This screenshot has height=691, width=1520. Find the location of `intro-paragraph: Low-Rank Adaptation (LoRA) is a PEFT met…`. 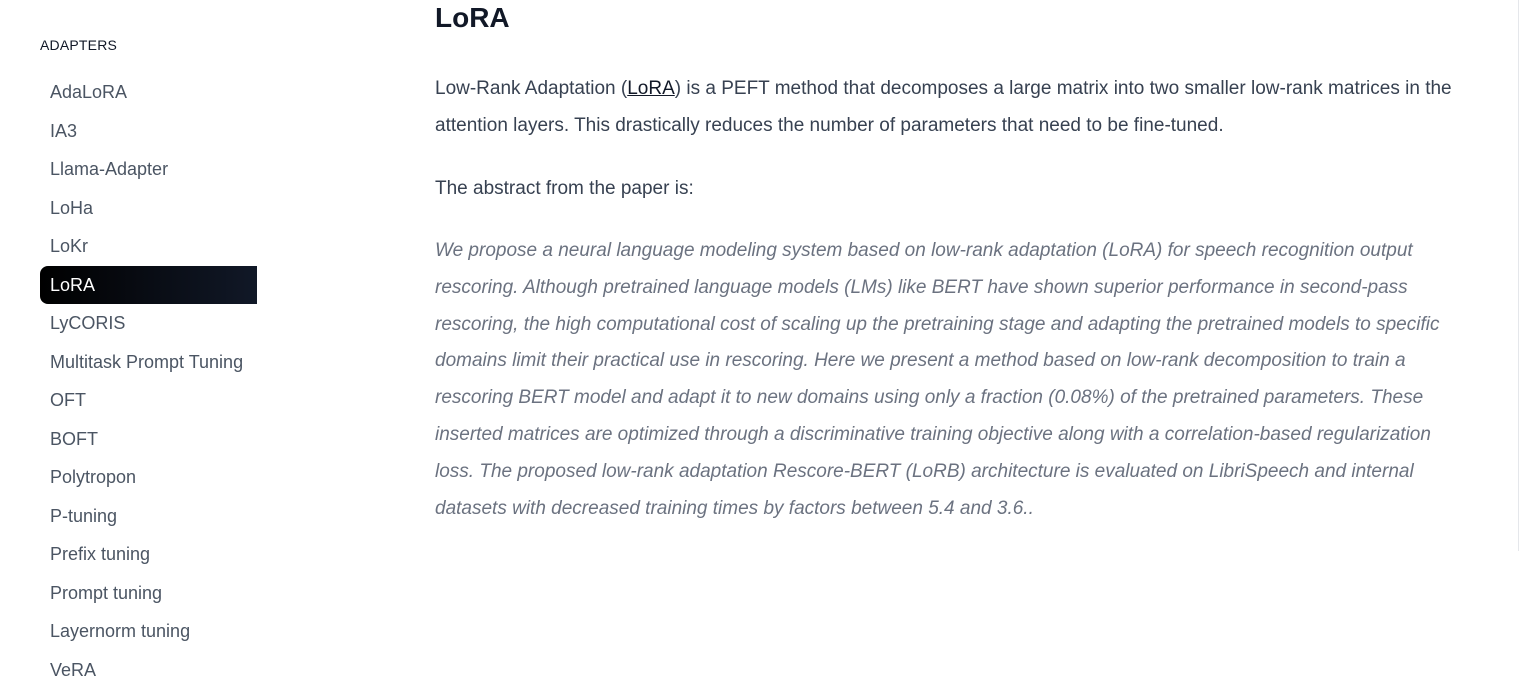

intro-paragraph: Low-Rank Adaptation (LoRA) is a PEFT met… is located at coordinates (950, 107).